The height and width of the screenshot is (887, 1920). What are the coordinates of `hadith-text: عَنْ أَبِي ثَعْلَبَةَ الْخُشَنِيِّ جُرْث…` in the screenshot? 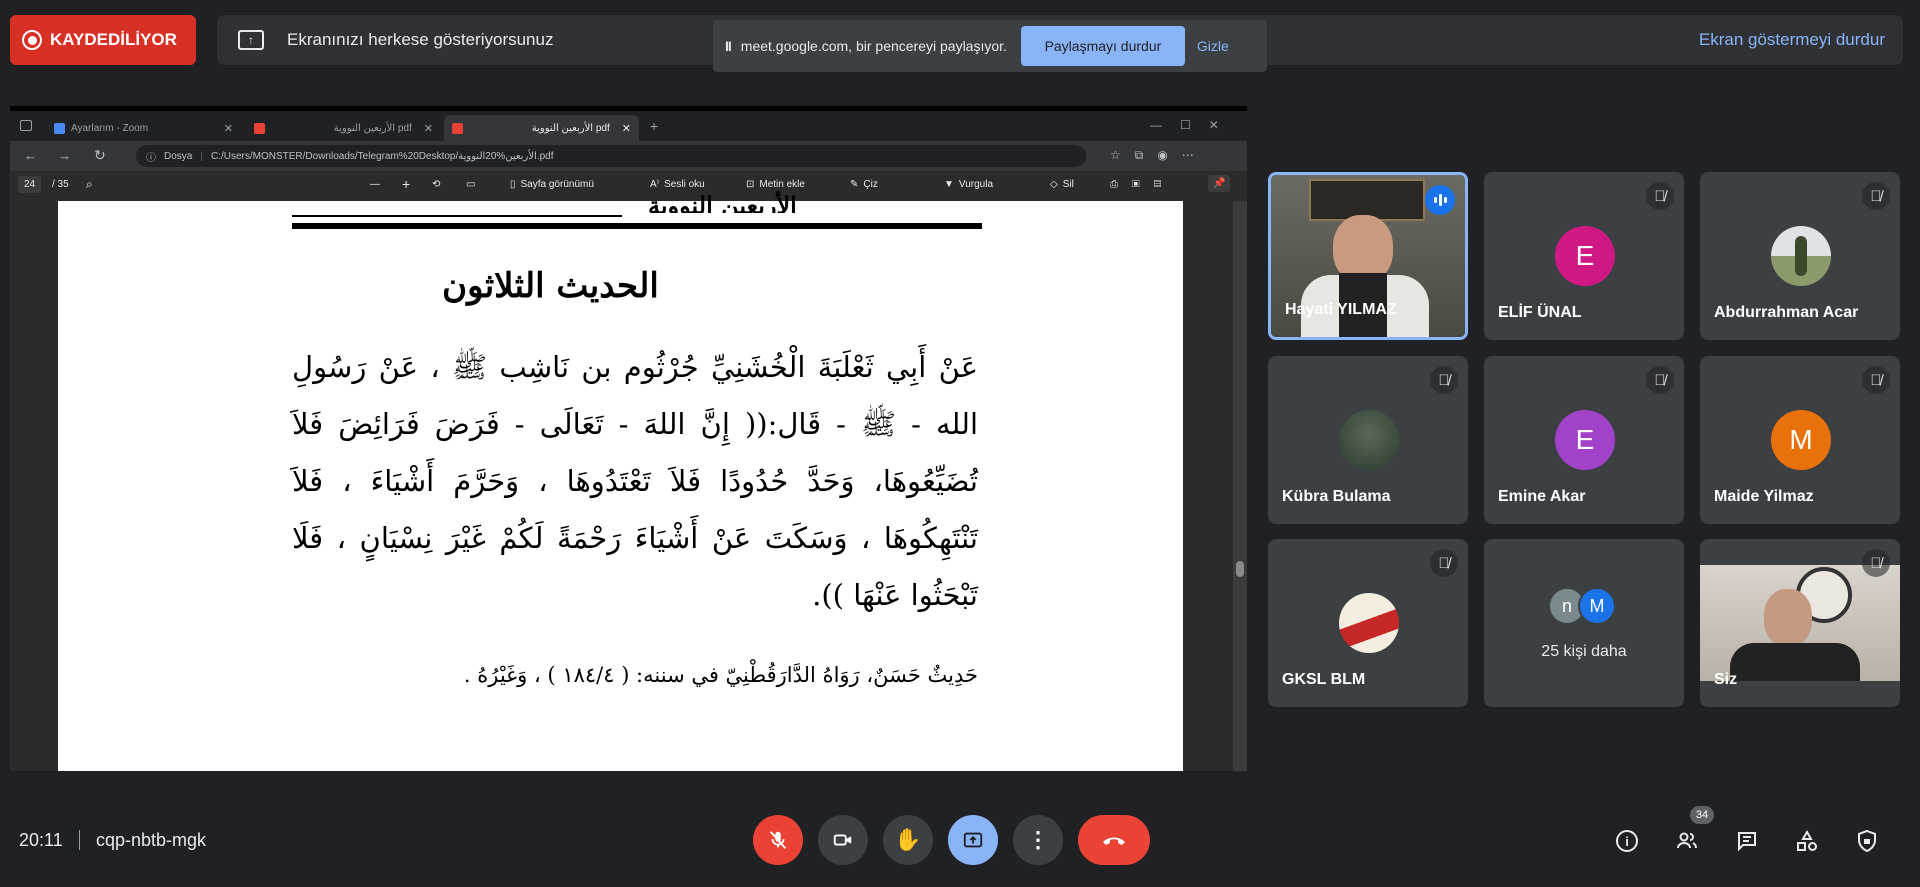 It's located at (635, 481).